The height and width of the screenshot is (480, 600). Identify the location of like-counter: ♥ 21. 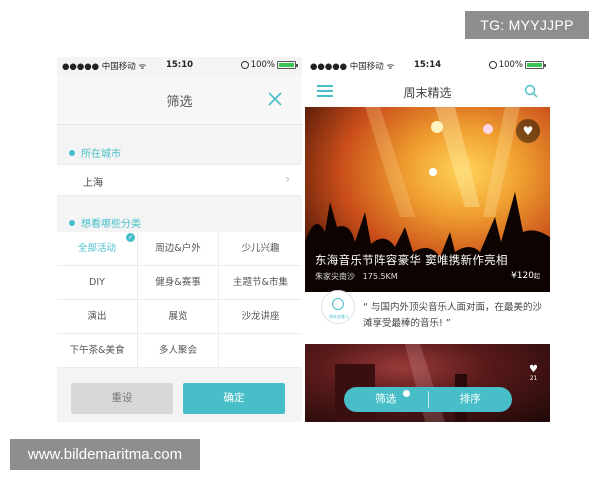
(533, 373).